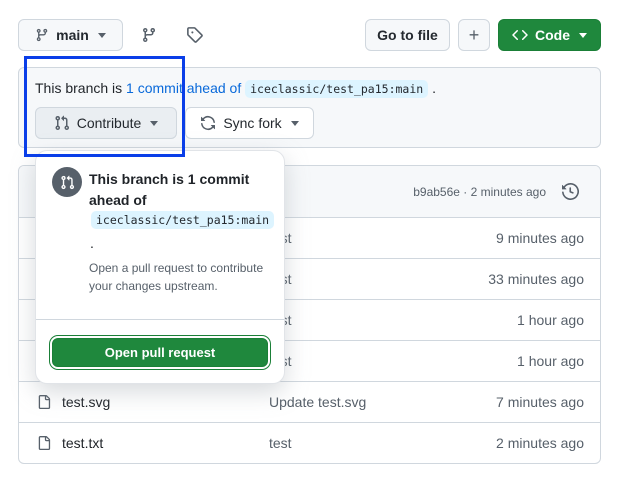 The width and height of the screenshot is (617, 480). I want to click on go-to-file-label: Go to file, so click(407, 35).